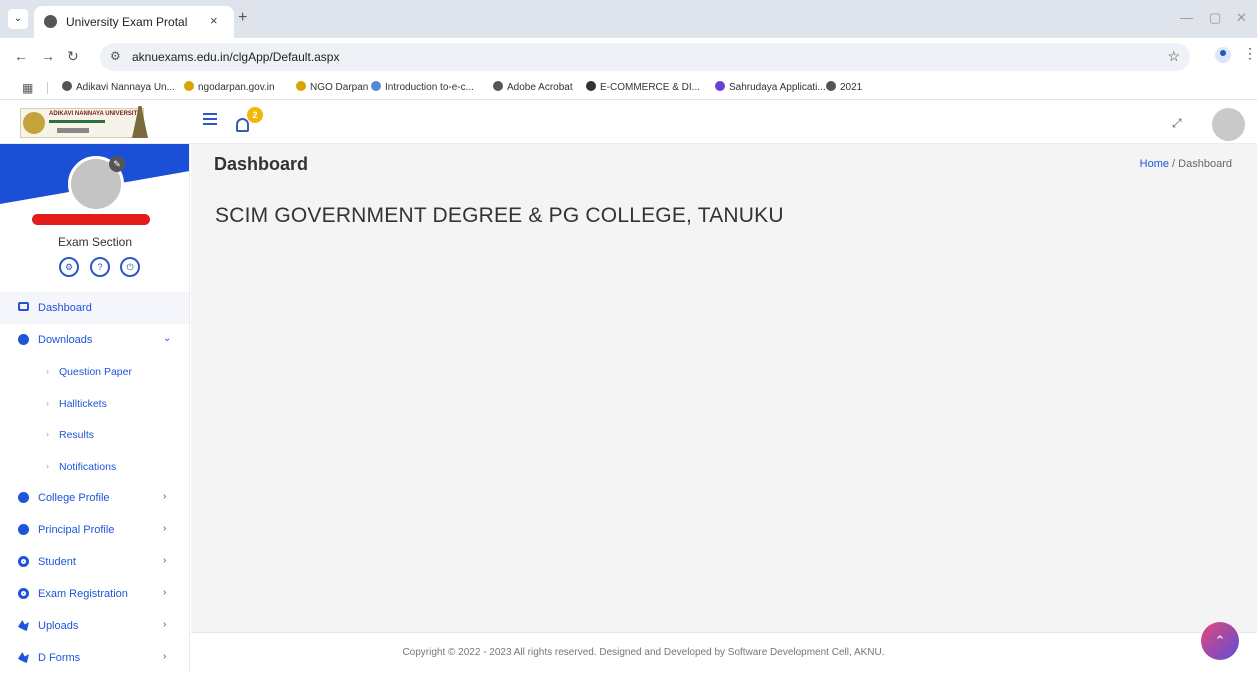  I want to click on edit-profile-icon: ✎, so click(117, 164).